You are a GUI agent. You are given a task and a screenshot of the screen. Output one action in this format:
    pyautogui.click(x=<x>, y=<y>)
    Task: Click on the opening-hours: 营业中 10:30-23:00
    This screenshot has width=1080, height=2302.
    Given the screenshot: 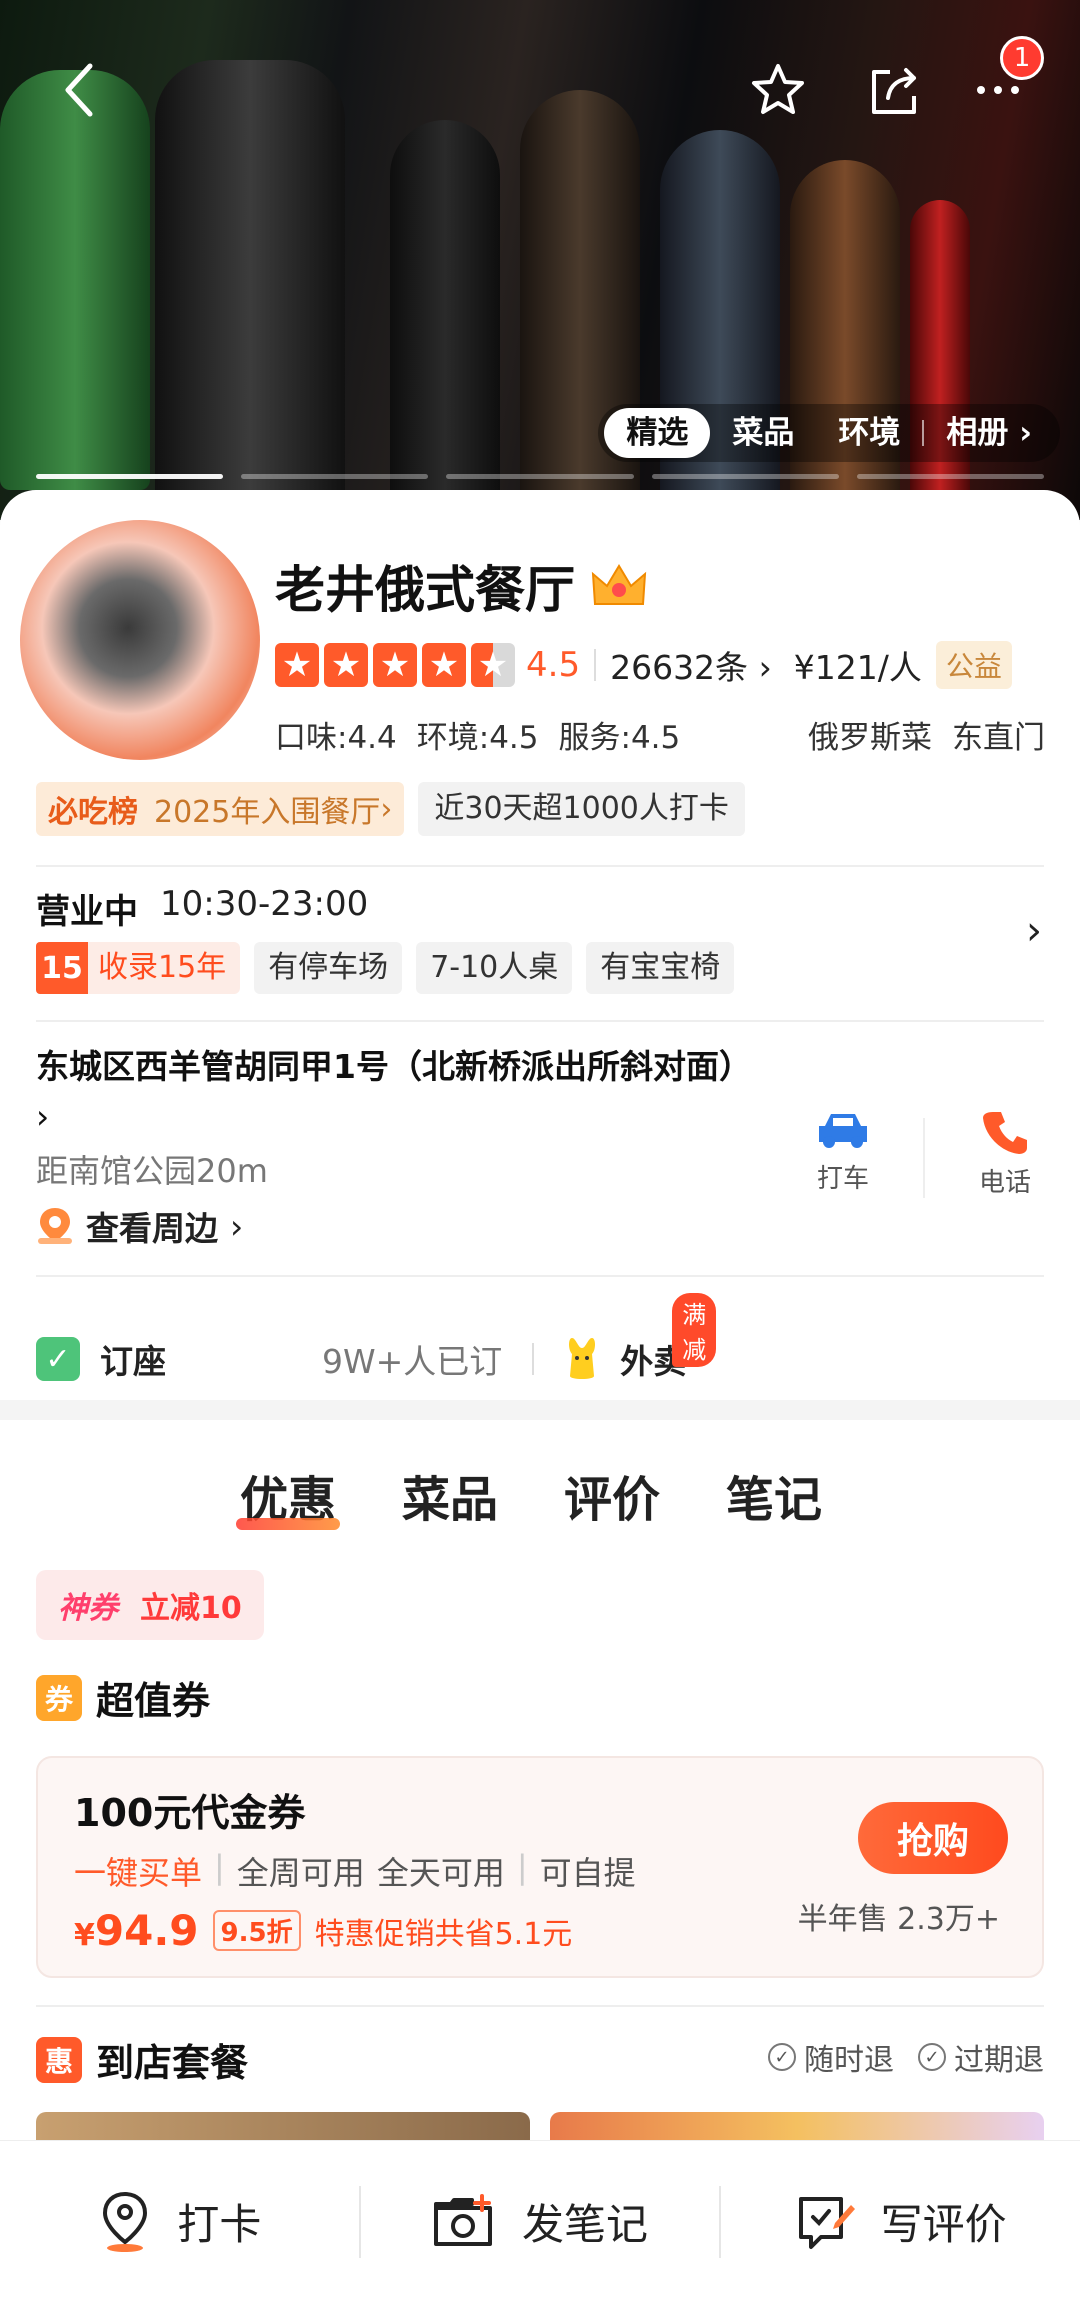 What is the action you would take?
    pyautogui.click(x=202, y=908)
    